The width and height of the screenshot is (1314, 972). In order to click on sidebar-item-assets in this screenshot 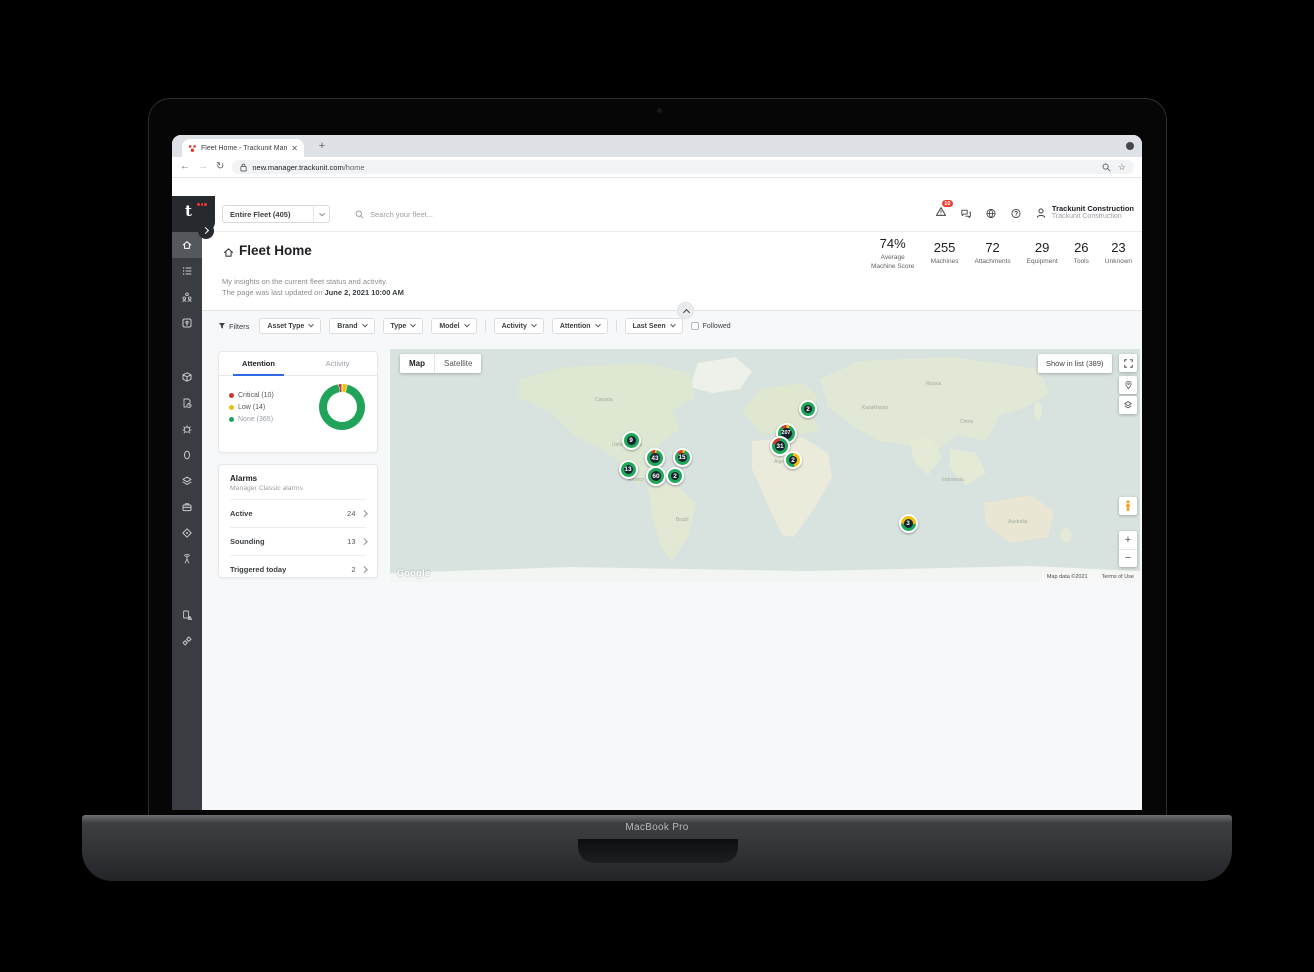, I will do `click(187, 377)`.